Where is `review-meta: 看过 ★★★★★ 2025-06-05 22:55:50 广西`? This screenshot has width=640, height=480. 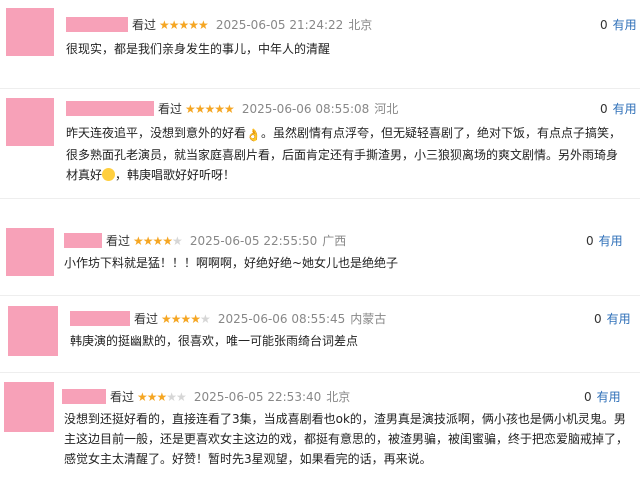
review-meta: 看过 ★★★★★ 2025-06-05 22:55:50 广西 is located at coordinates (226, 241).